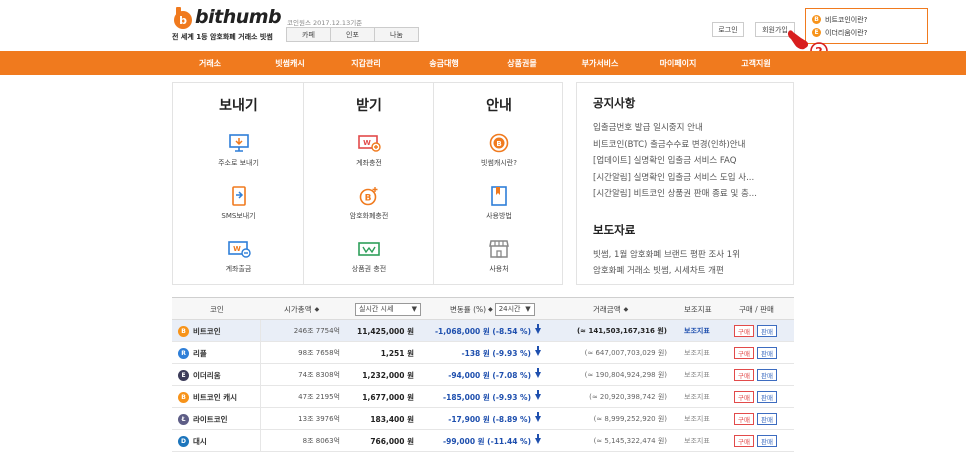  I want to click on current-price: 766,000 원, so click(392, 441).